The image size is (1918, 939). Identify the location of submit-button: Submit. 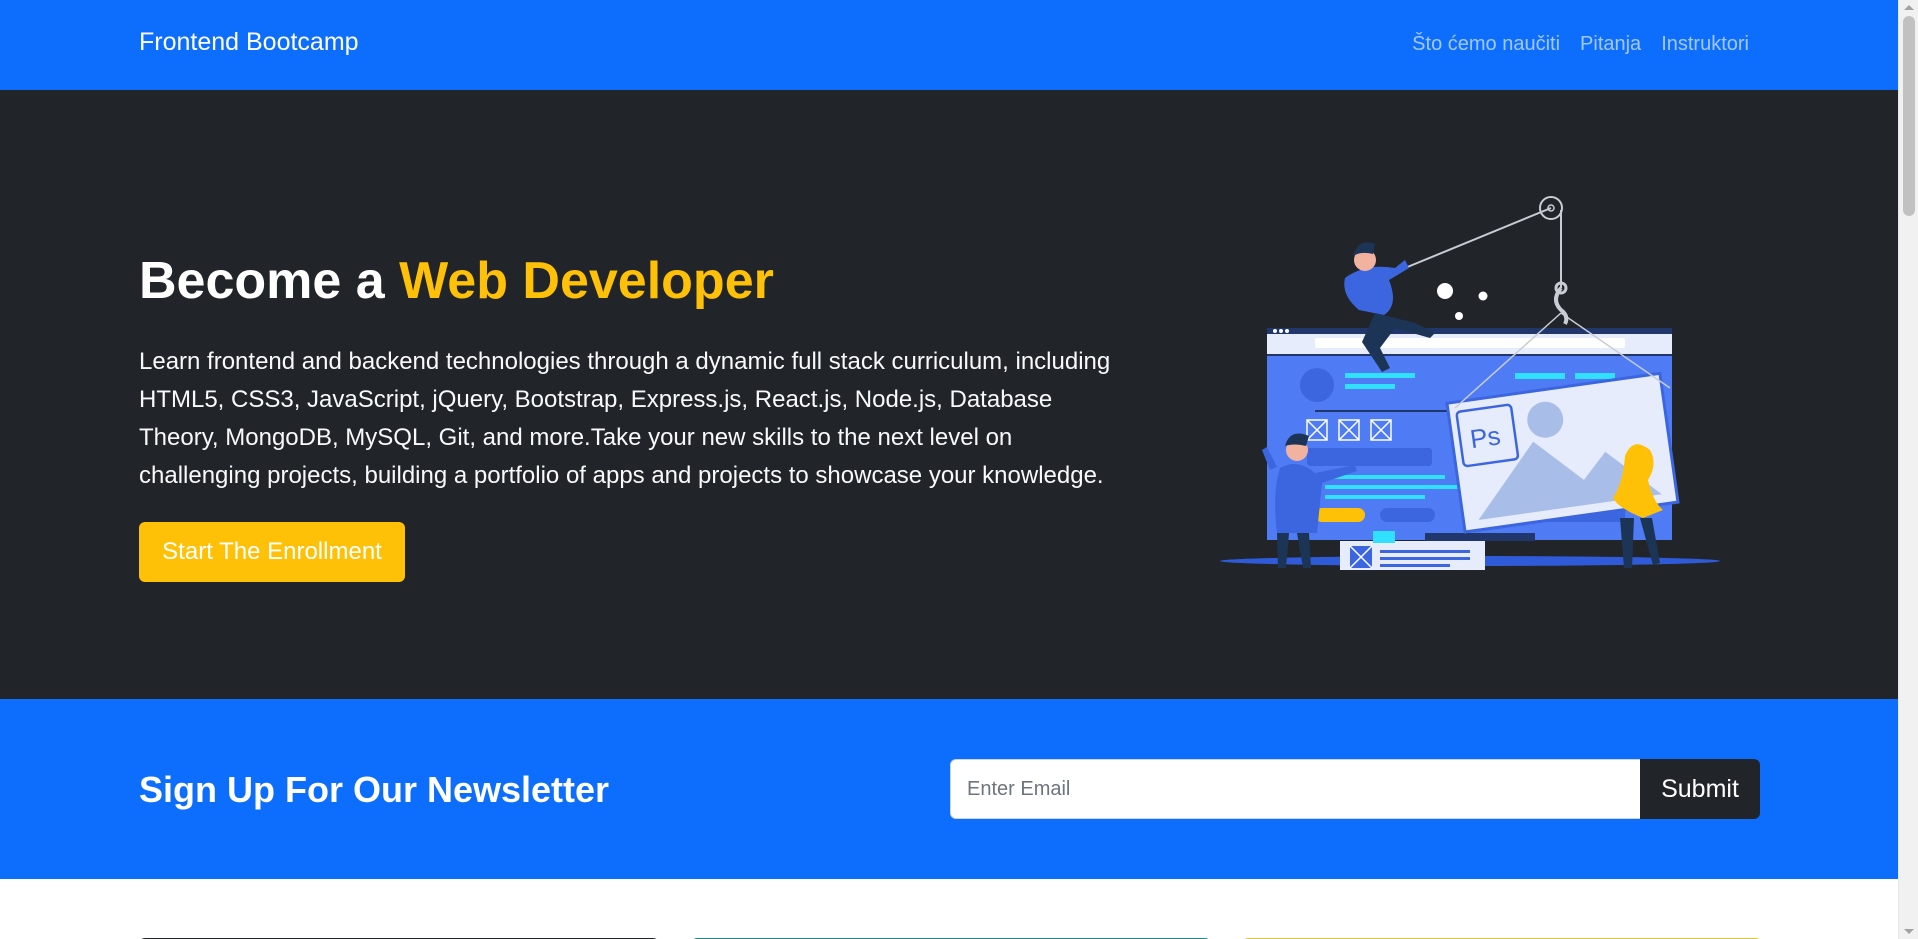
(1700, 789).